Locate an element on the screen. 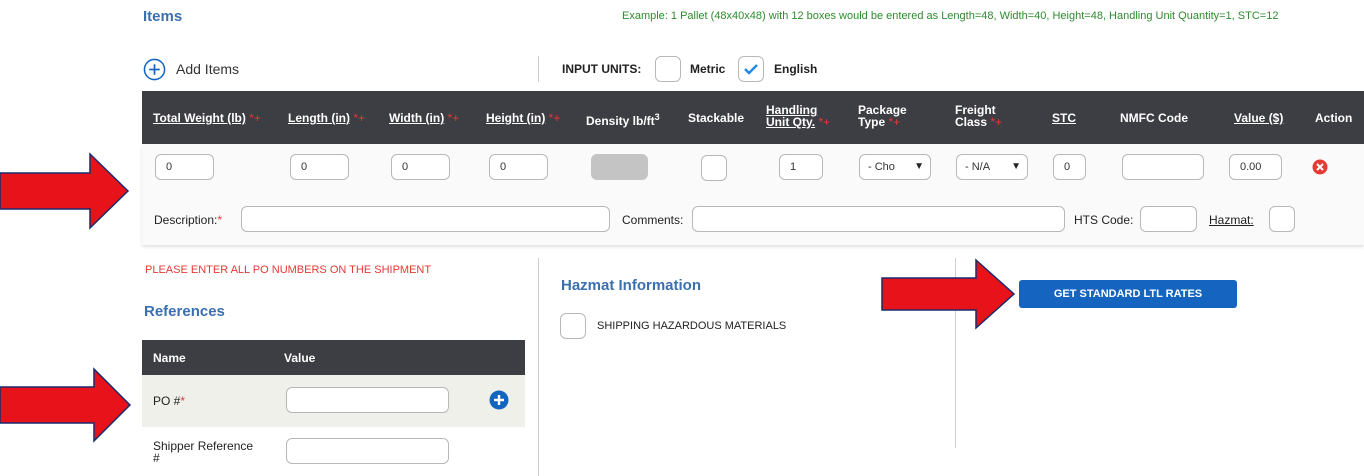 This screenshot has height=476, width=1364. references-title: References is located at coordinates (184, 311).